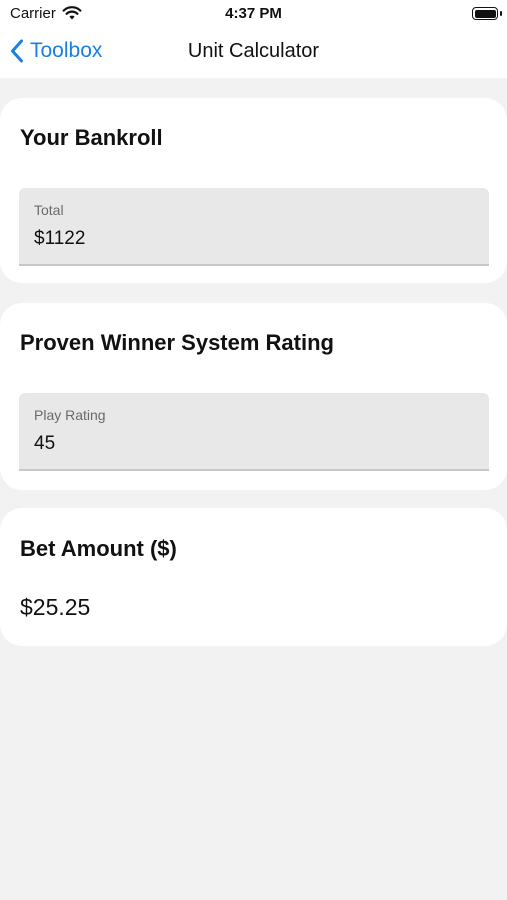  I want to click on rating-title: Proven Winner System Rating, so click(177, 342).